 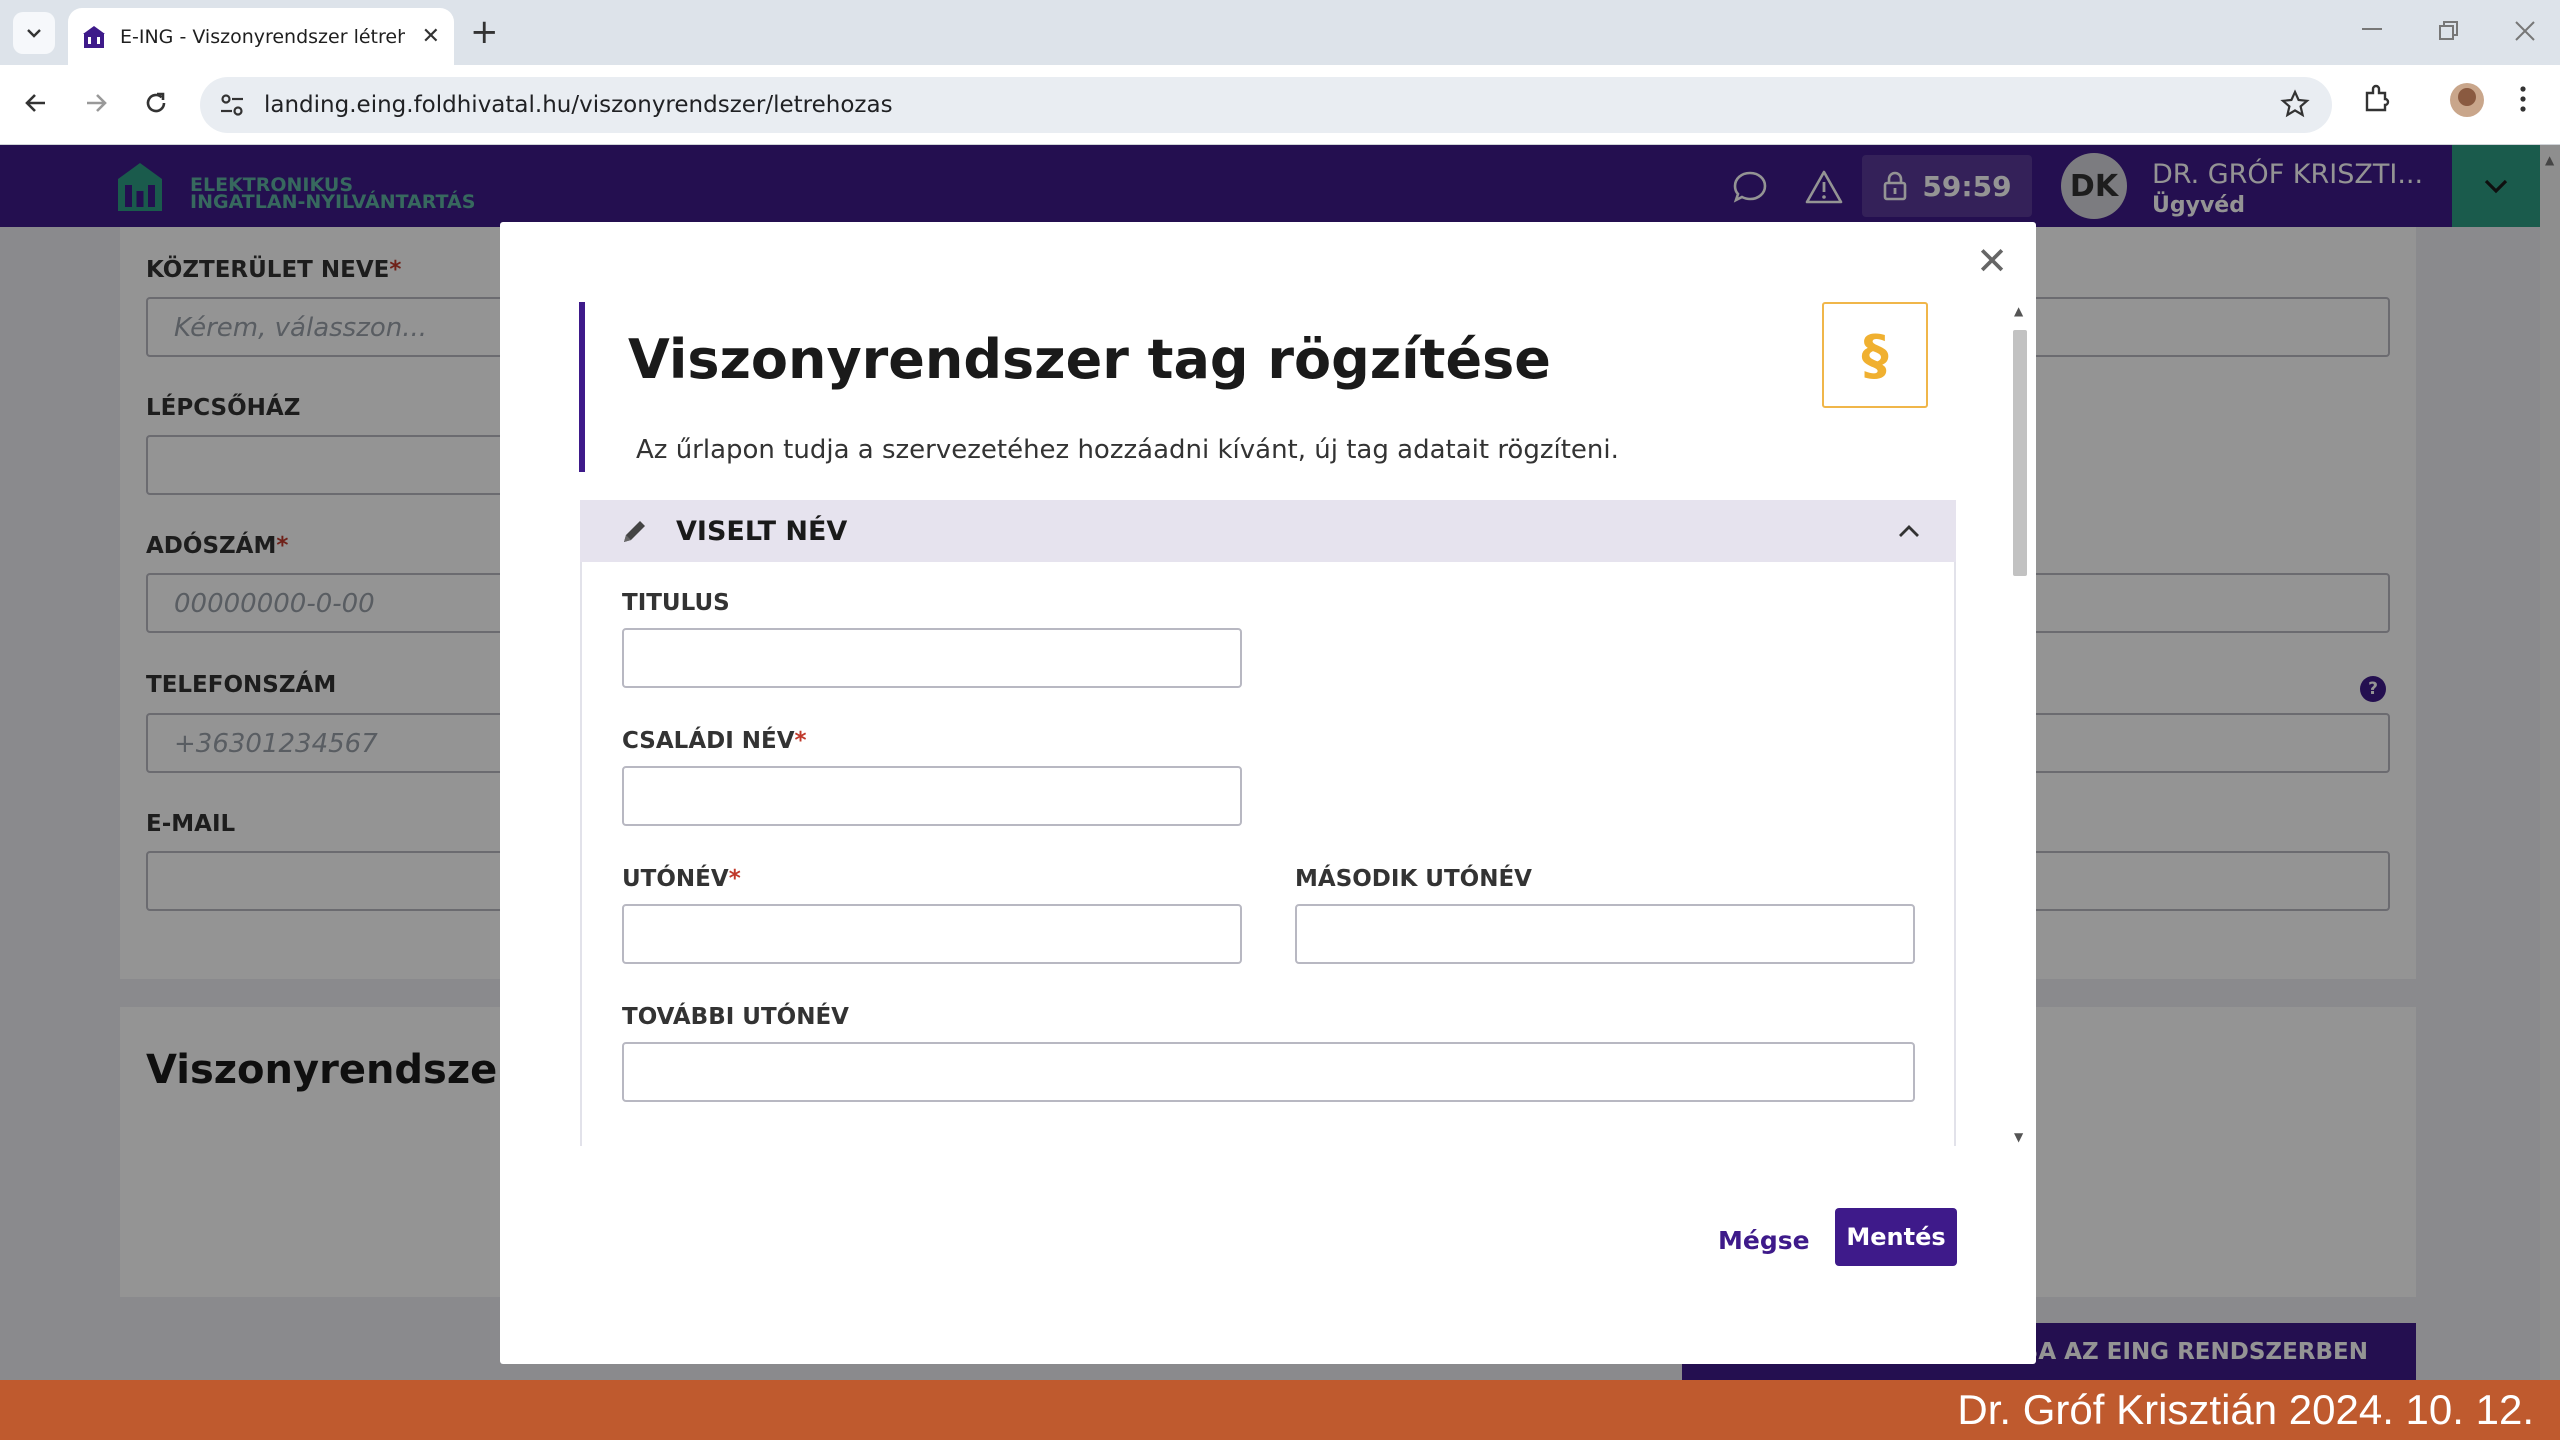 What do you see at coordinates (1605, 934) in the screenshot?
I see `masodik-utonev-input` at bounding box center [1605, 934].